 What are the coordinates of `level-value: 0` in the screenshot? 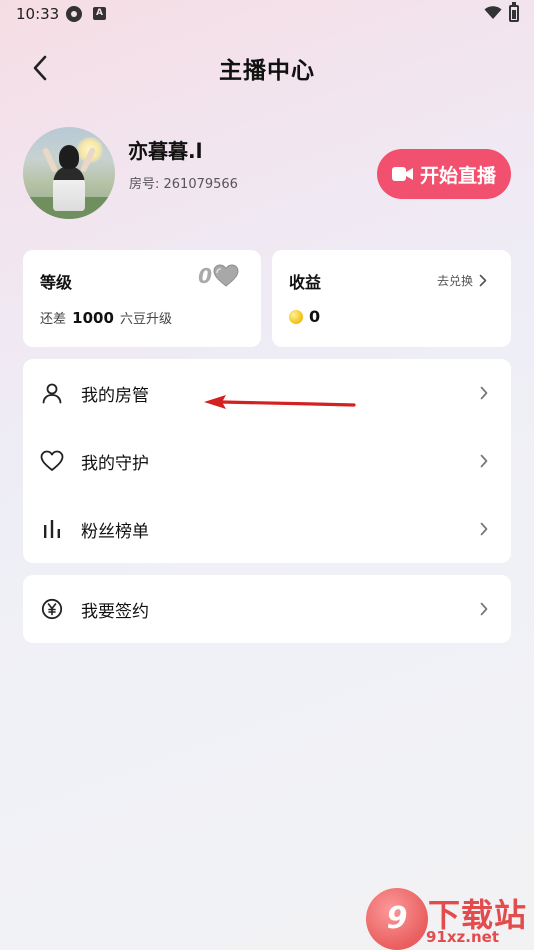 It's located at (205, 276).